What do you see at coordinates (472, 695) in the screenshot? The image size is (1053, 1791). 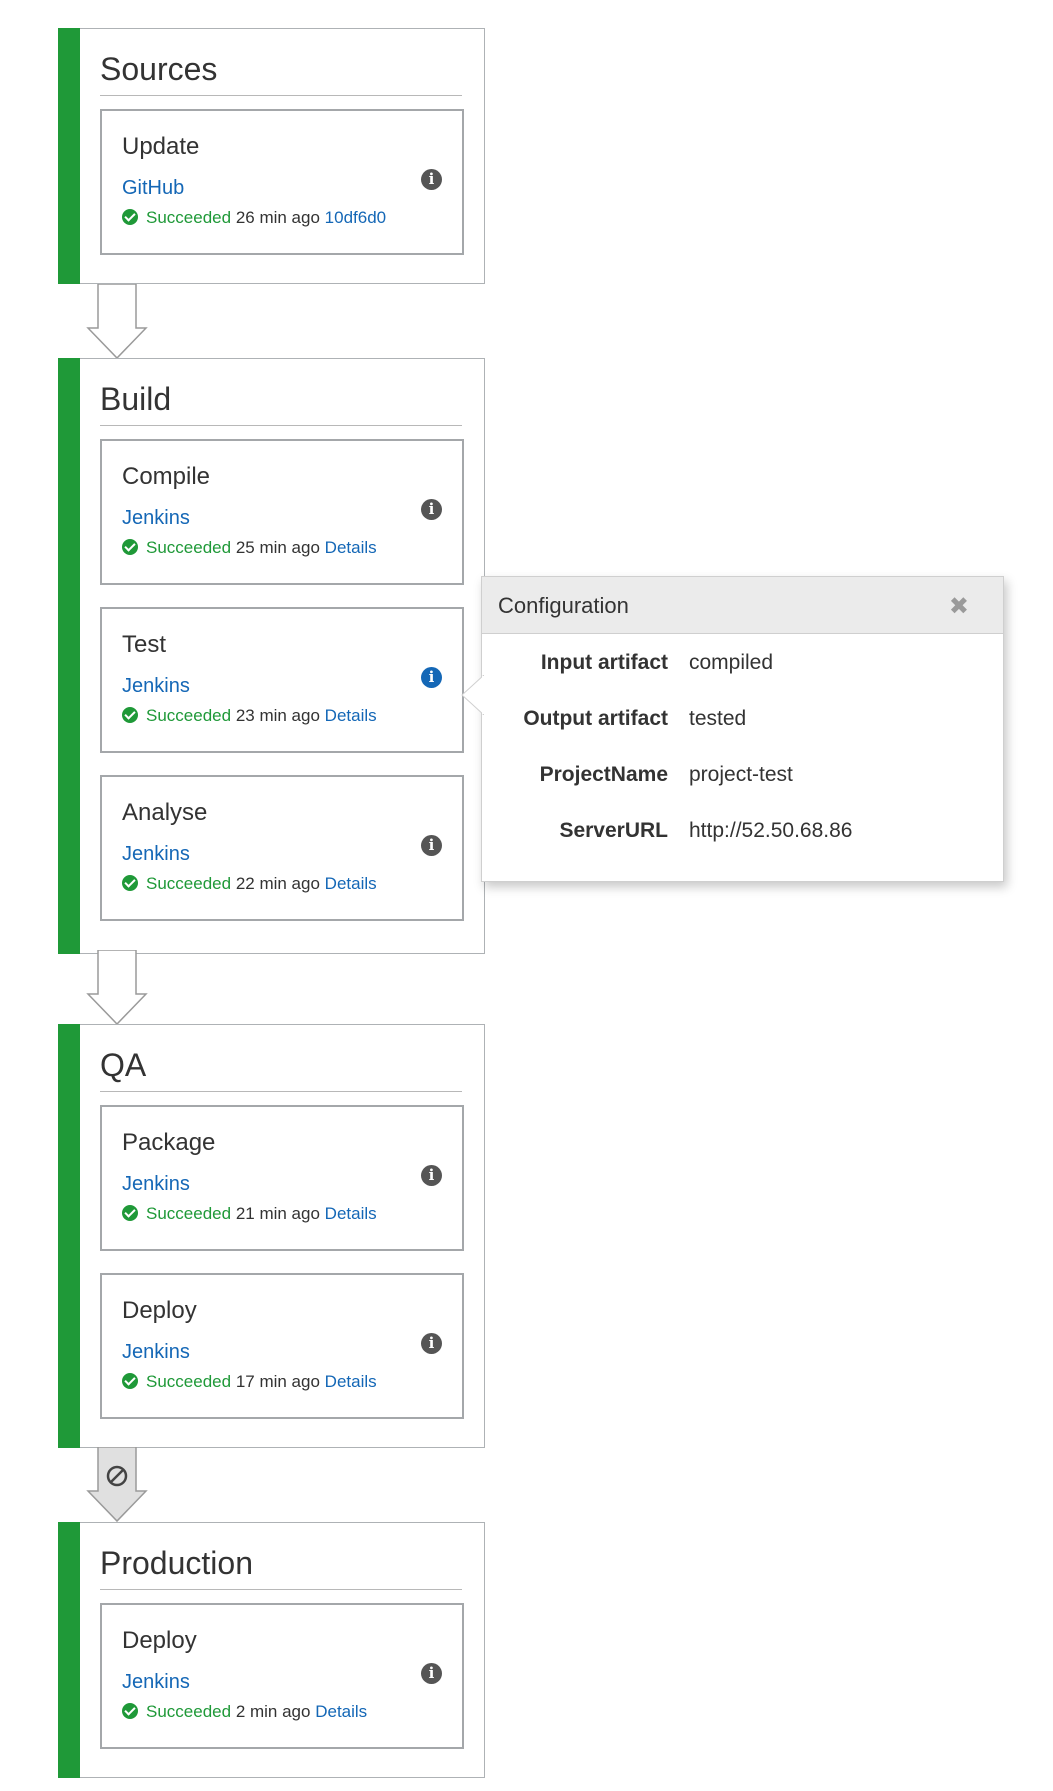 I see `popover-pointer` at bounding box center [472, 695].